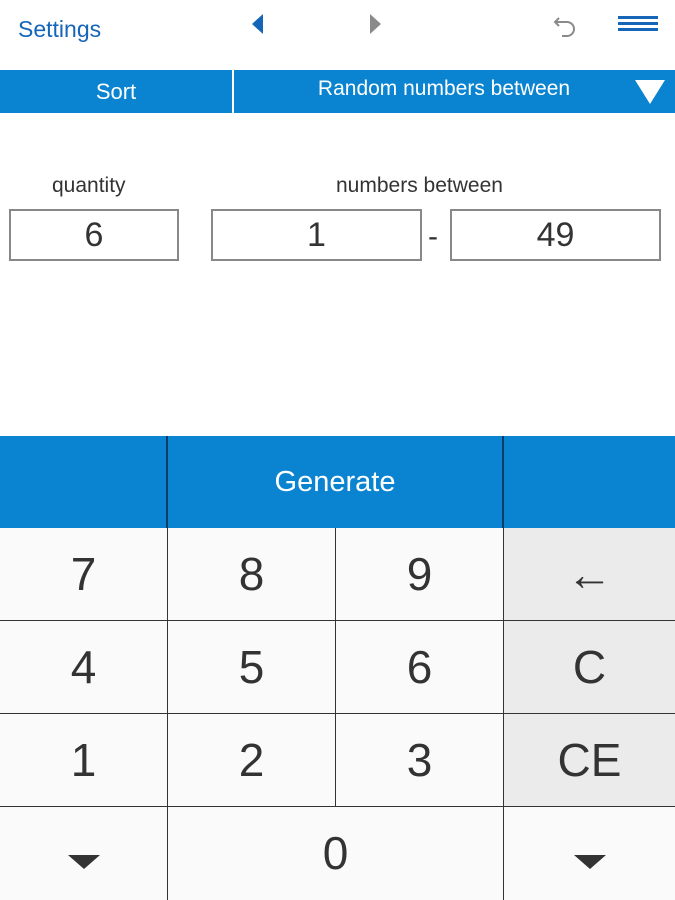  I want to click on generate-bar-divider, so click(503, 482).